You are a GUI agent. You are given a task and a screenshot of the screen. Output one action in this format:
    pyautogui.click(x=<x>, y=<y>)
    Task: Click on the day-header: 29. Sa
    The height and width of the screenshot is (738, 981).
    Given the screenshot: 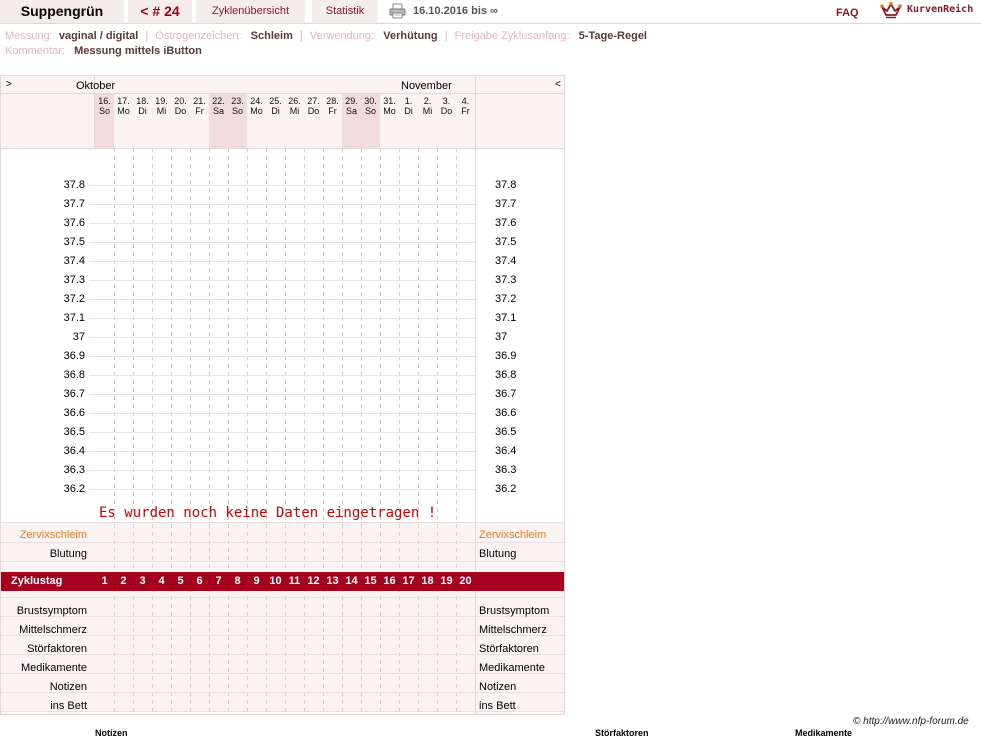 What is the action you would take?
    pyautogui.click(x=351, y=122)
    